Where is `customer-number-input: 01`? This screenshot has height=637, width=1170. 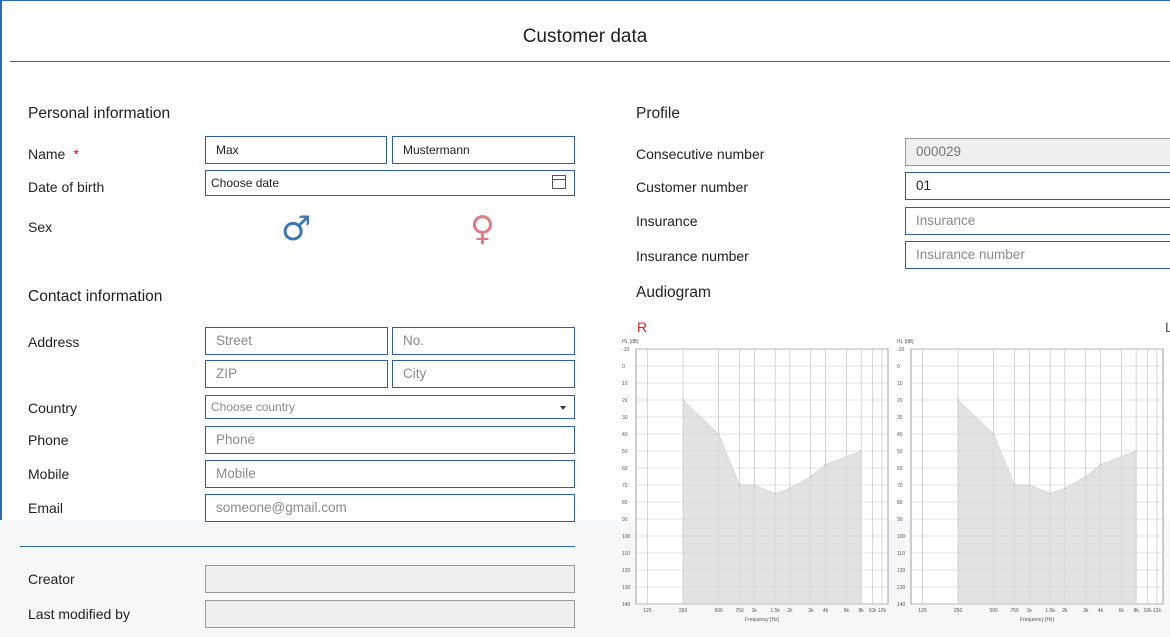
customer-number-input: 01 is located at coordinates (1037, 186).